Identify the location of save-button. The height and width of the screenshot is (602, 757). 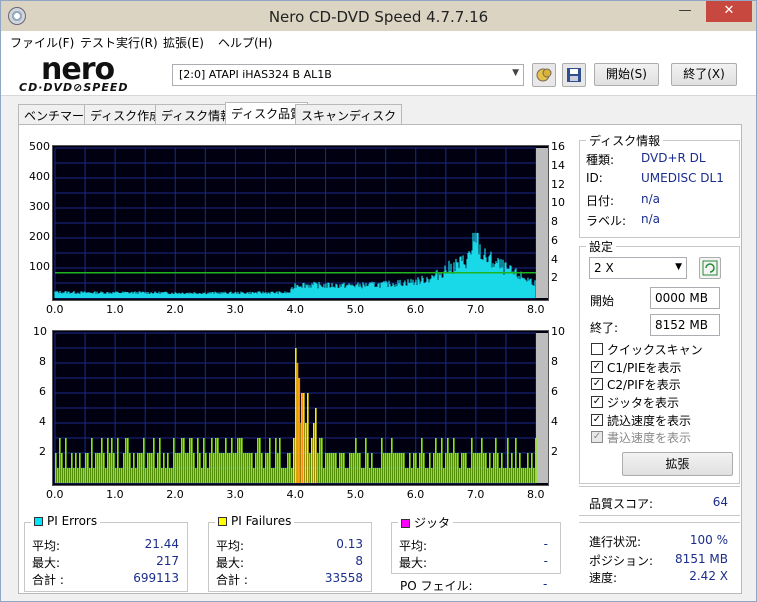
(574, 75).